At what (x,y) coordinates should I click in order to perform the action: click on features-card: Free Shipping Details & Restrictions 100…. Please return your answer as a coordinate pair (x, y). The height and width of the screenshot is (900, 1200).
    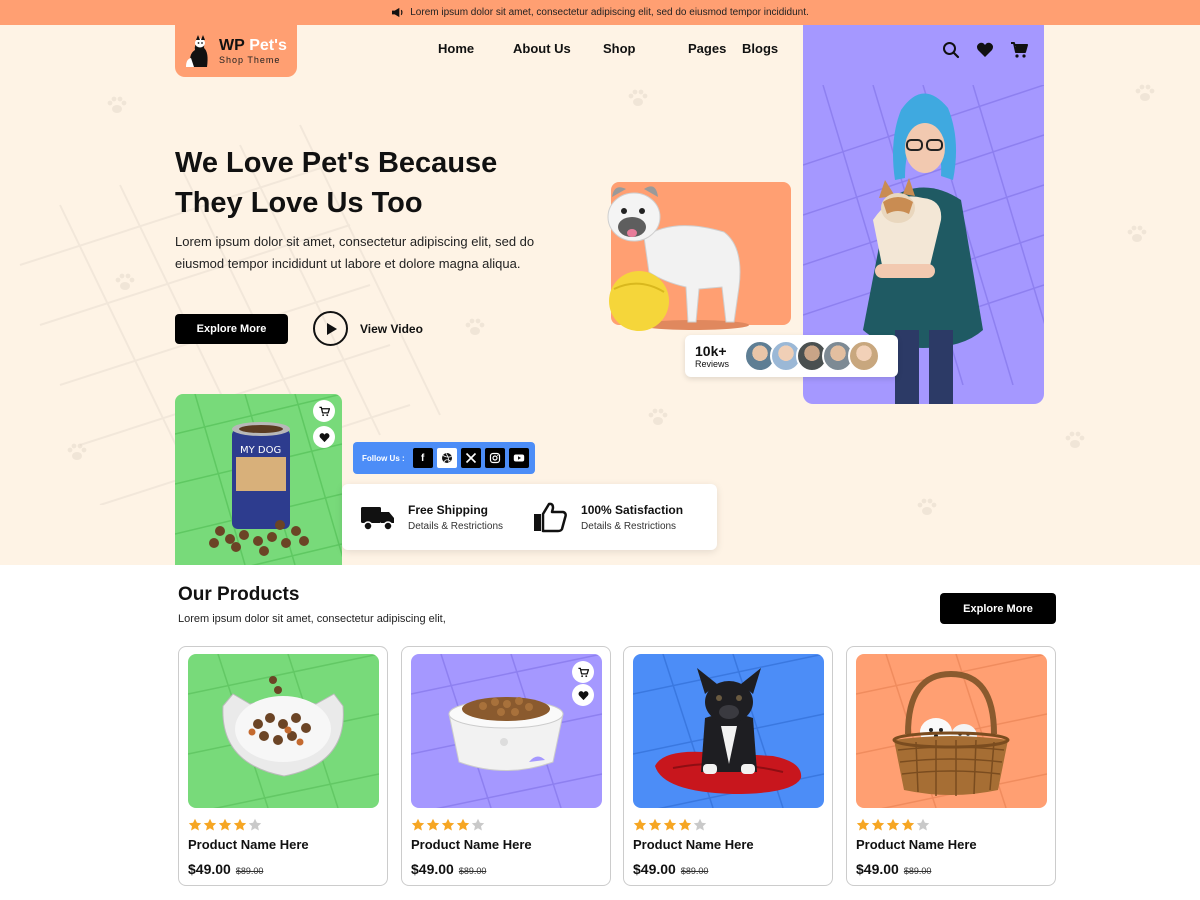
    Looking at the image, I should click on (529, 517).